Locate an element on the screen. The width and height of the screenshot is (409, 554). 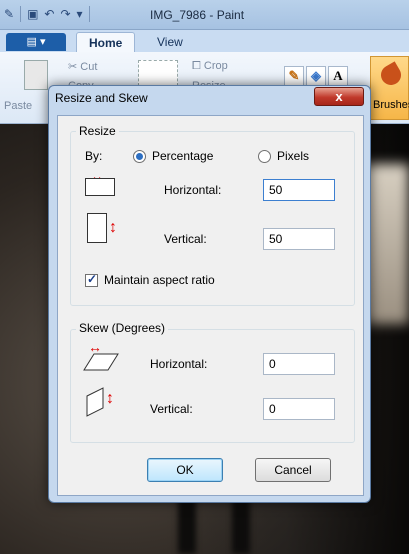
skew-group-label: Skew (Degrees) is located at coordinates (122, 328).